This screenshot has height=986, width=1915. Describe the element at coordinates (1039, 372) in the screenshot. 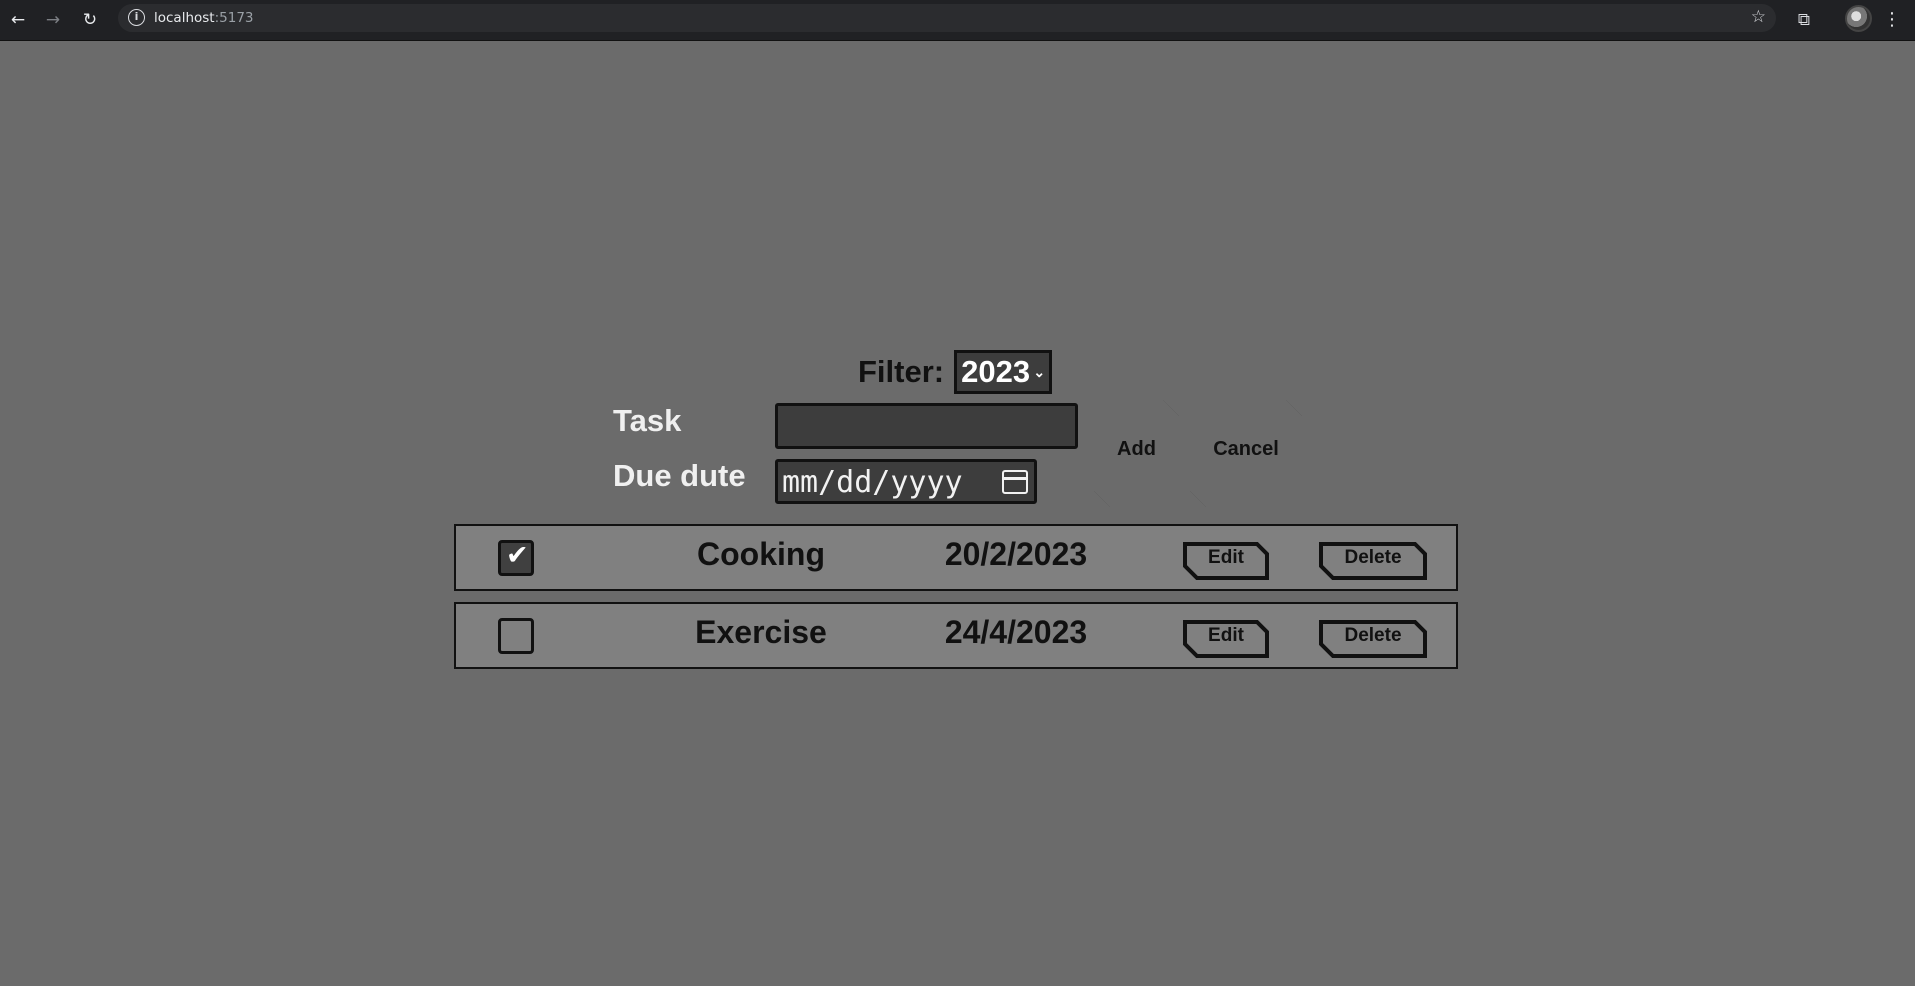

I see `chevron-down-icon: ⌄` at that location.